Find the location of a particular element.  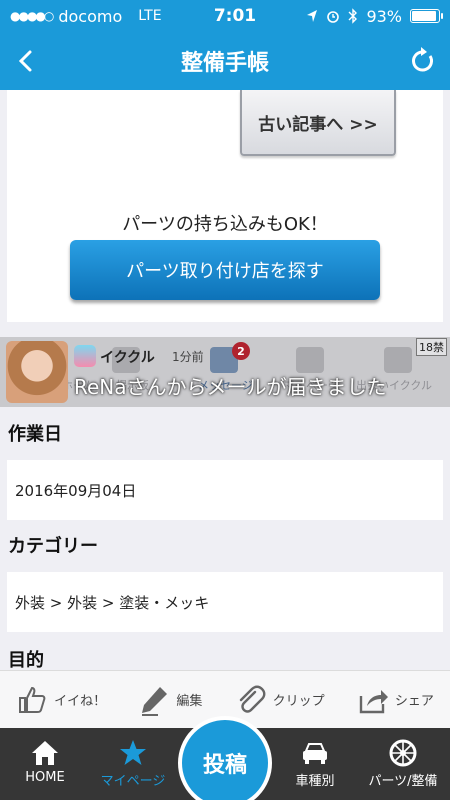

clip-label: クリップ is located at coordinates (298, 701).